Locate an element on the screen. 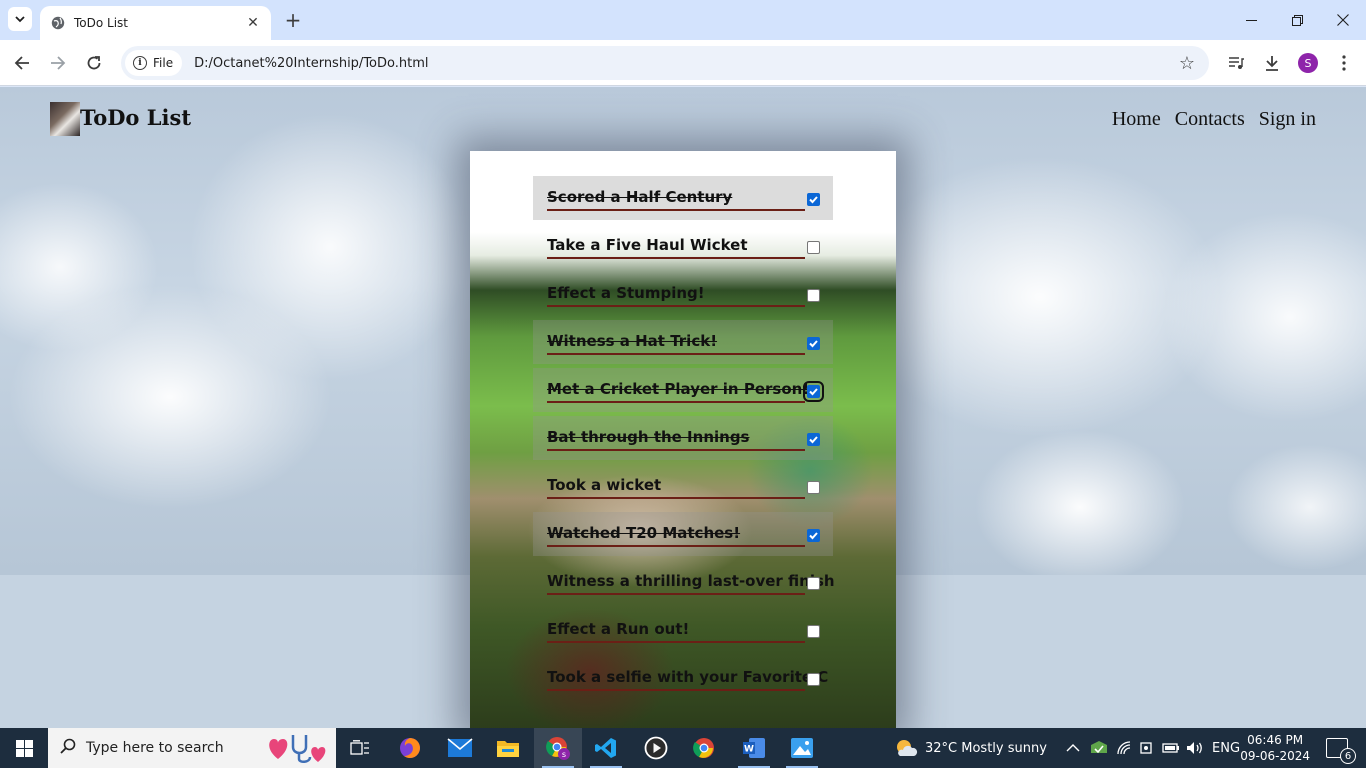  download-icon is located at coordinates (1272, 63).